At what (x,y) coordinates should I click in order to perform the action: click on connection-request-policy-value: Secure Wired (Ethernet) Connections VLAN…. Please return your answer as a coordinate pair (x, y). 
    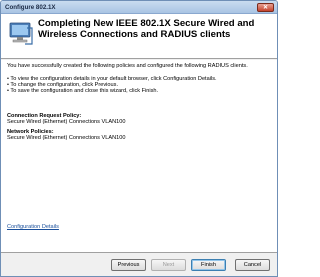
    Looking at the image, I should click on (66, 122).